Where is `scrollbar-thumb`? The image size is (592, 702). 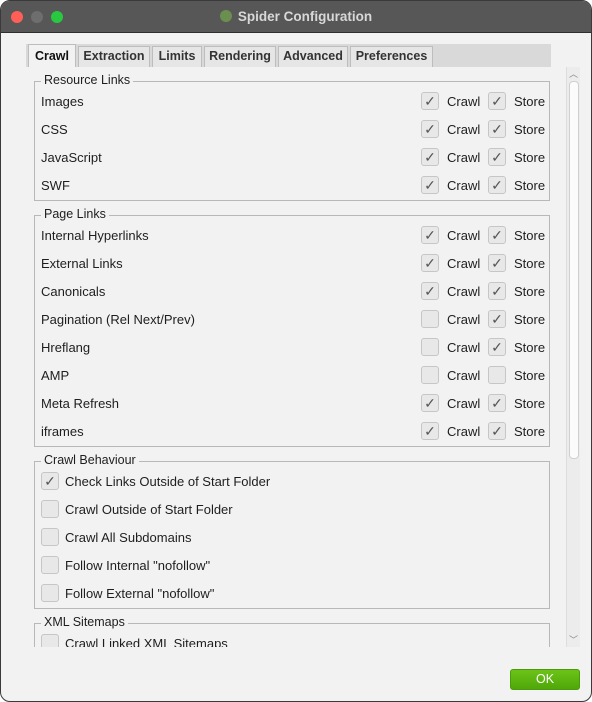
scrollbar-thumb is located at coordinates (574, 270).